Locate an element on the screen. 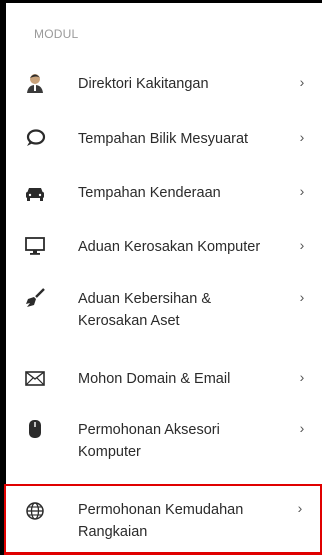 Image resolution: width=322 pixels, height=555 pixels. mouse-icon is located at coordinates (35, 429).